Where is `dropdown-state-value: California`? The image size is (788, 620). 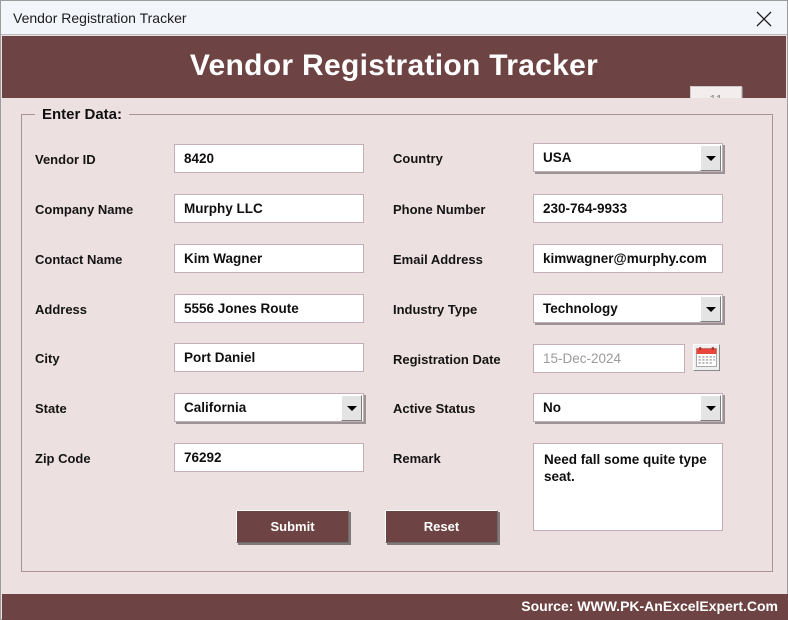
dropdown-state-value: California is located at coordinates (215, 407).